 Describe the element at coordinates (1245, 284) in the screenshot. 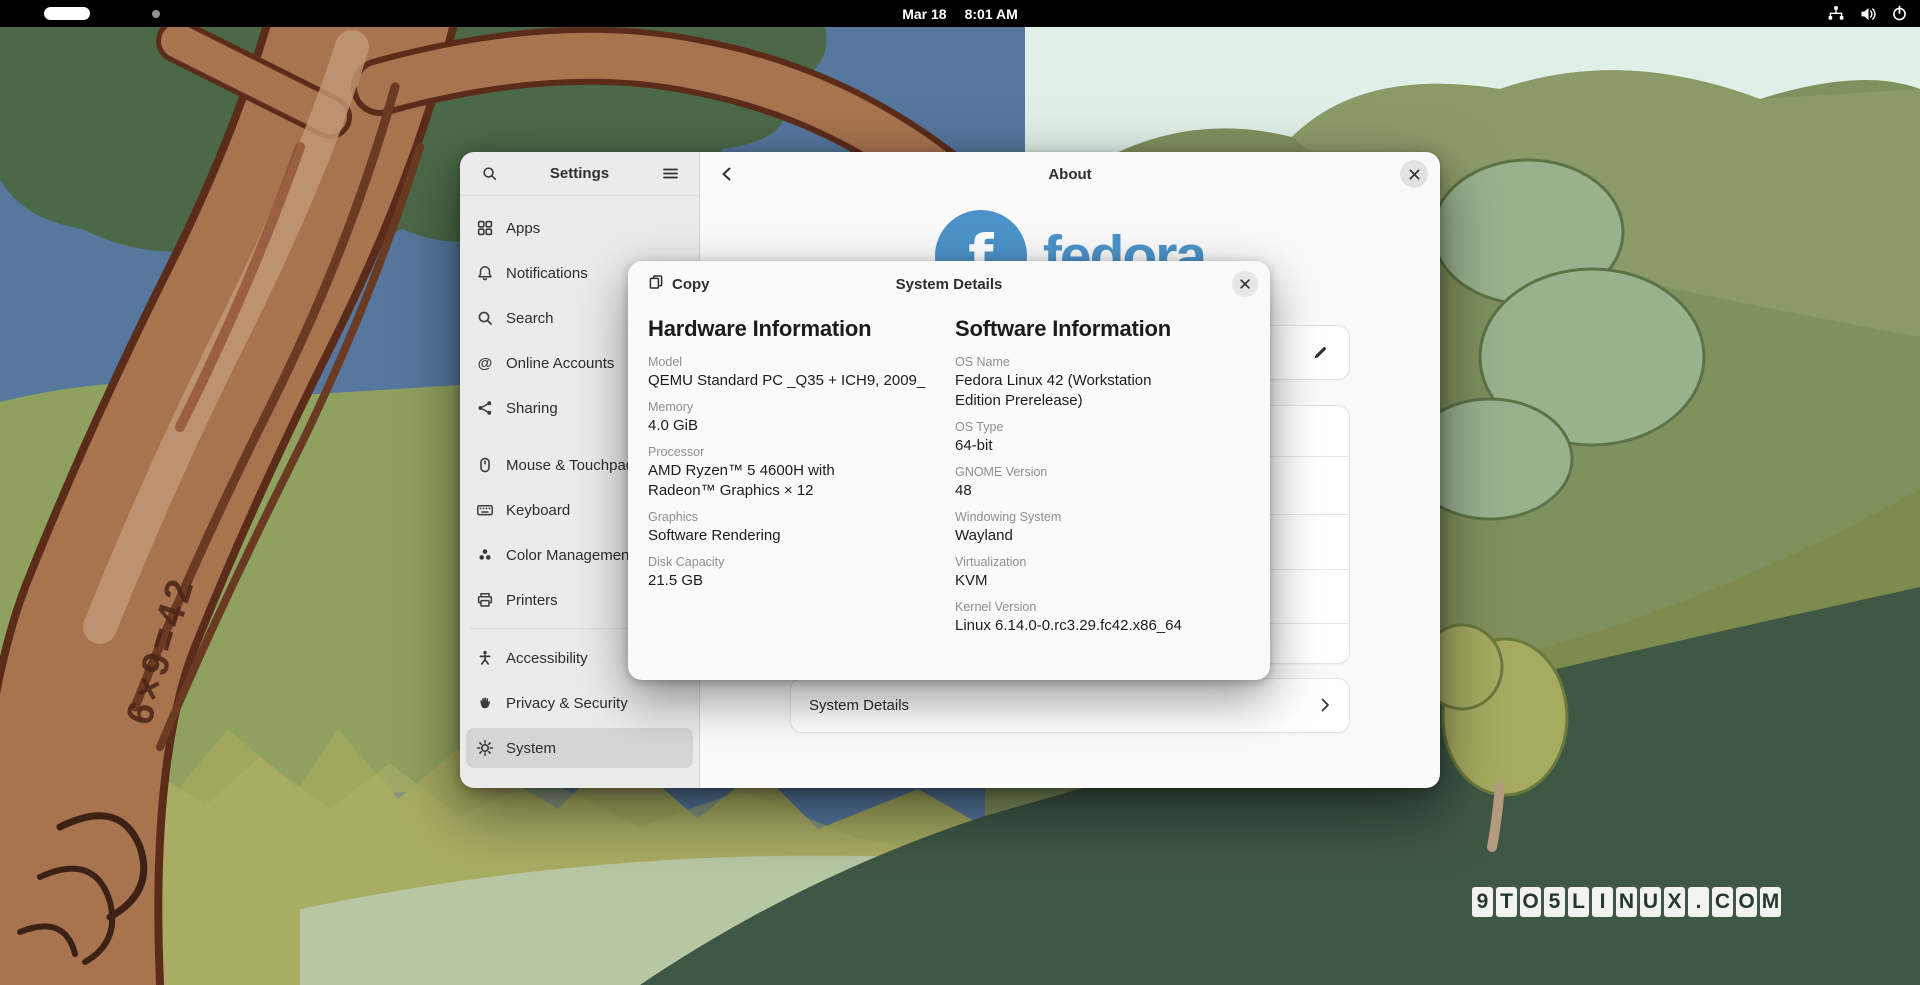

I see `dialog-close-button` at that location.